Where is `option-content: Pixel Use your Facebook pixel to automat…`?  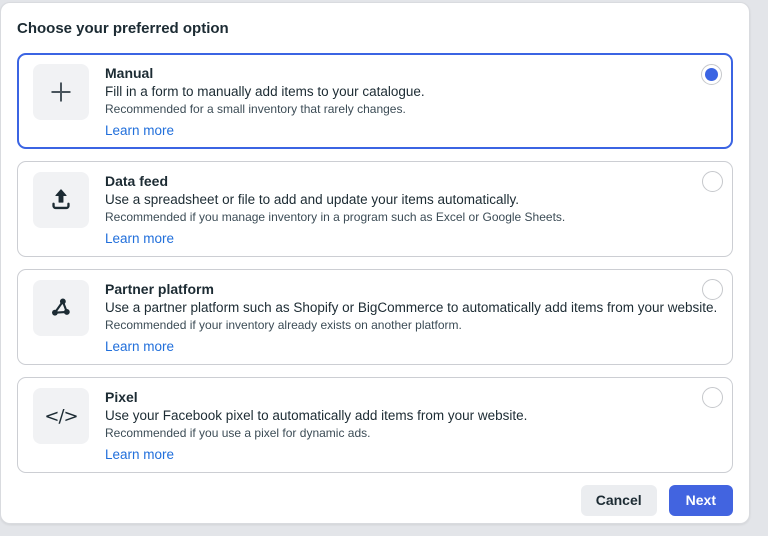
option-content: Pixel Use your Facebook pixel to automat… is located at coordinates (411, 426).